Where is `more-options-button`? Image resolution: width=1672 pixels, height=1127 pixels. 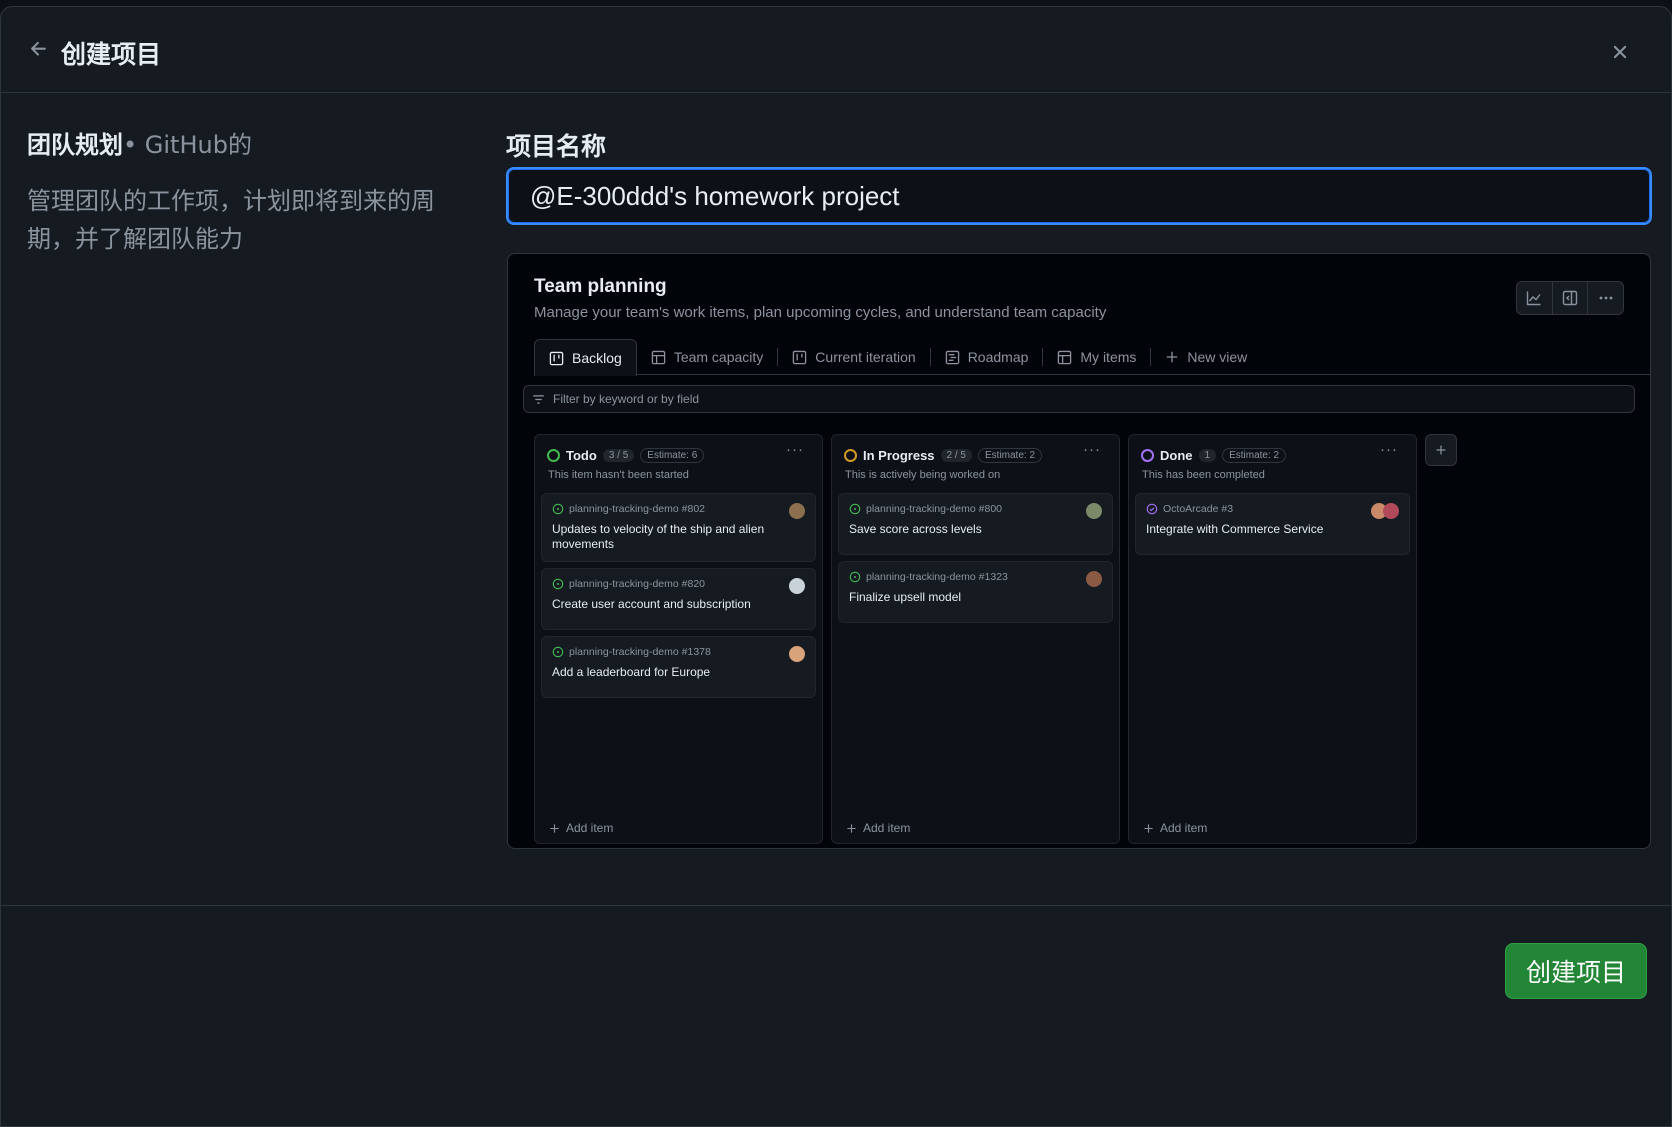
more-options-button is located at coordinates (1605, 298).